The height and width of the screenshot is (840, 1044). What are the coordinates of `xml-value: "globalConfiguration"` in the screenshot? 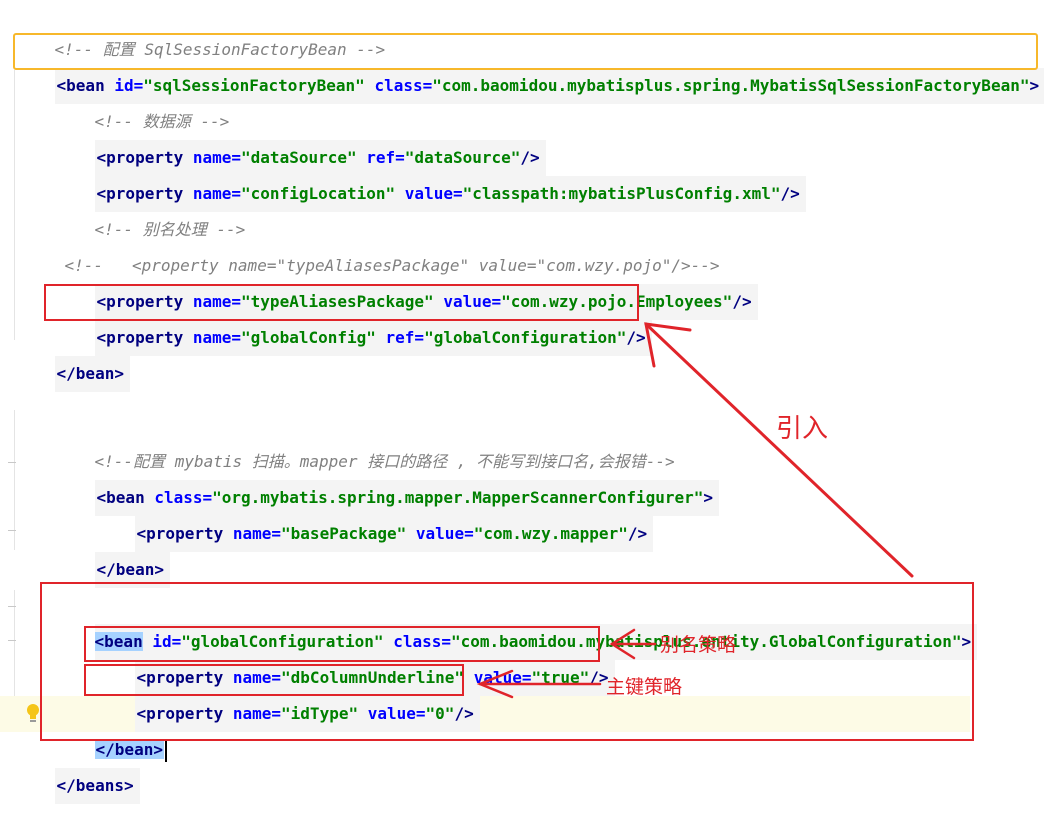 It's located at (525, 337).